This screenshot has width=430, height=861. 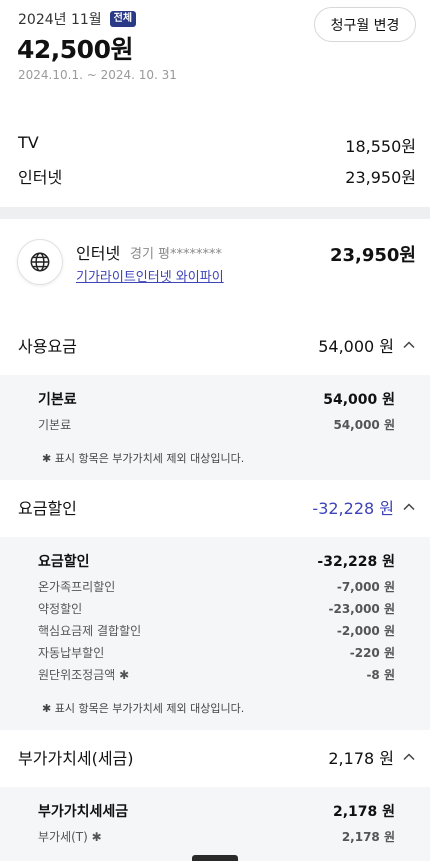 I want to click on date-range: 2024.10.1. ~ 2024. 10. 31, so click(x=97, y=75).